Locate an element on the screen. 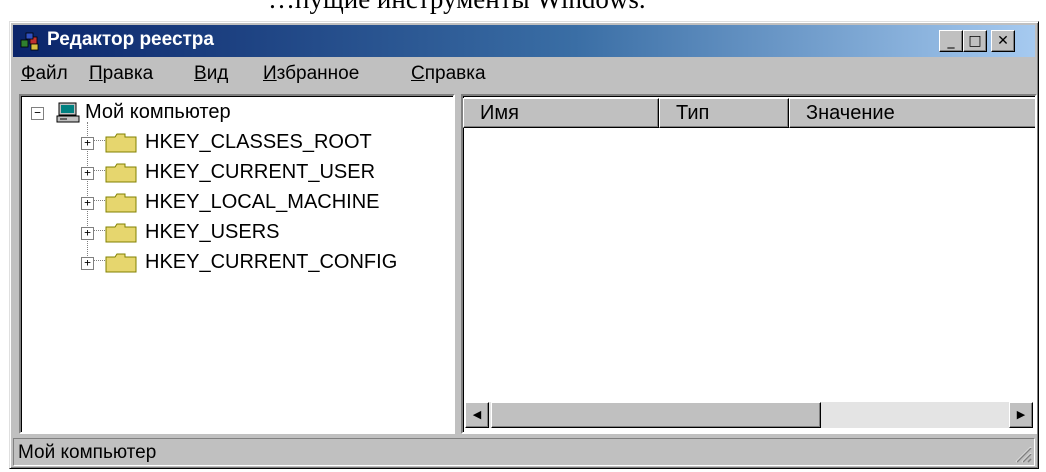 This screenshot has width=1046, height=472. minimize-icon: _ is located at coordinates (951, 41).